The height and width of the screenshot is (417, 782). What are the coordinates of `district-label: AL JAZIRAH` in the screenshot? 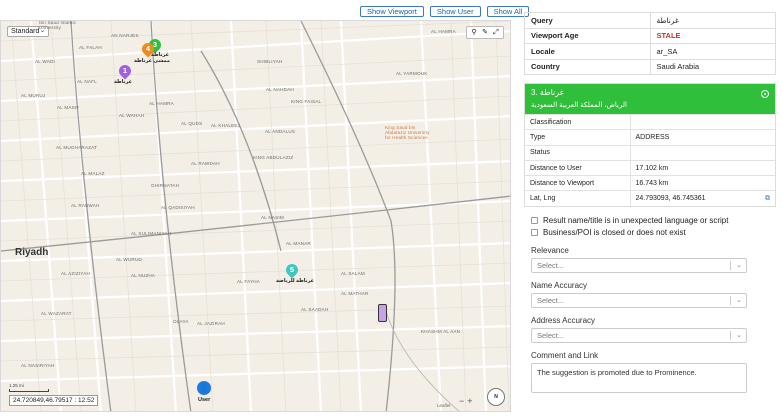 It's located at (211, 323).